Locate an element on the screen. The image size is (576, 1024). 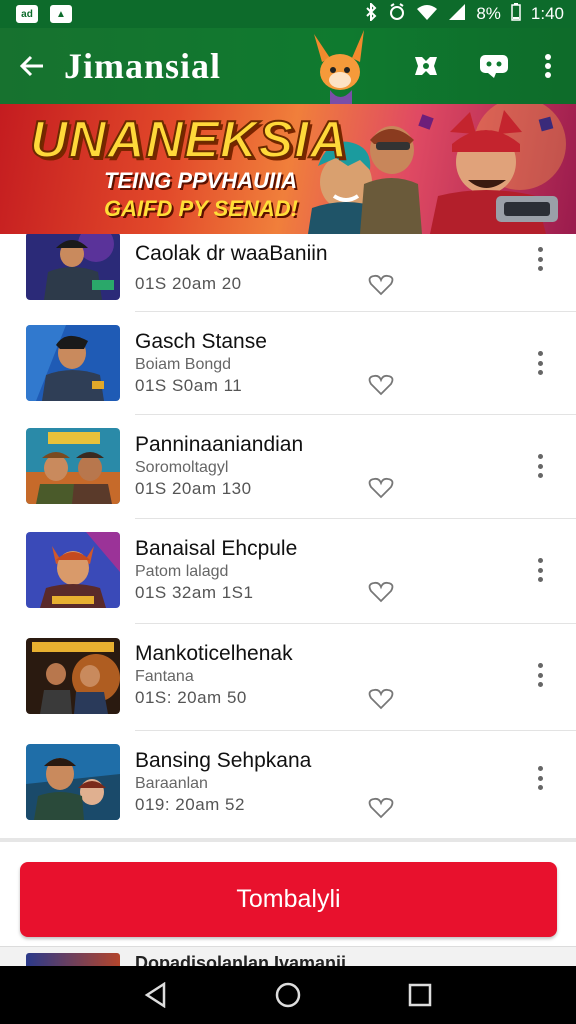
arrow-left-icon is located at coordinates (31, 66).